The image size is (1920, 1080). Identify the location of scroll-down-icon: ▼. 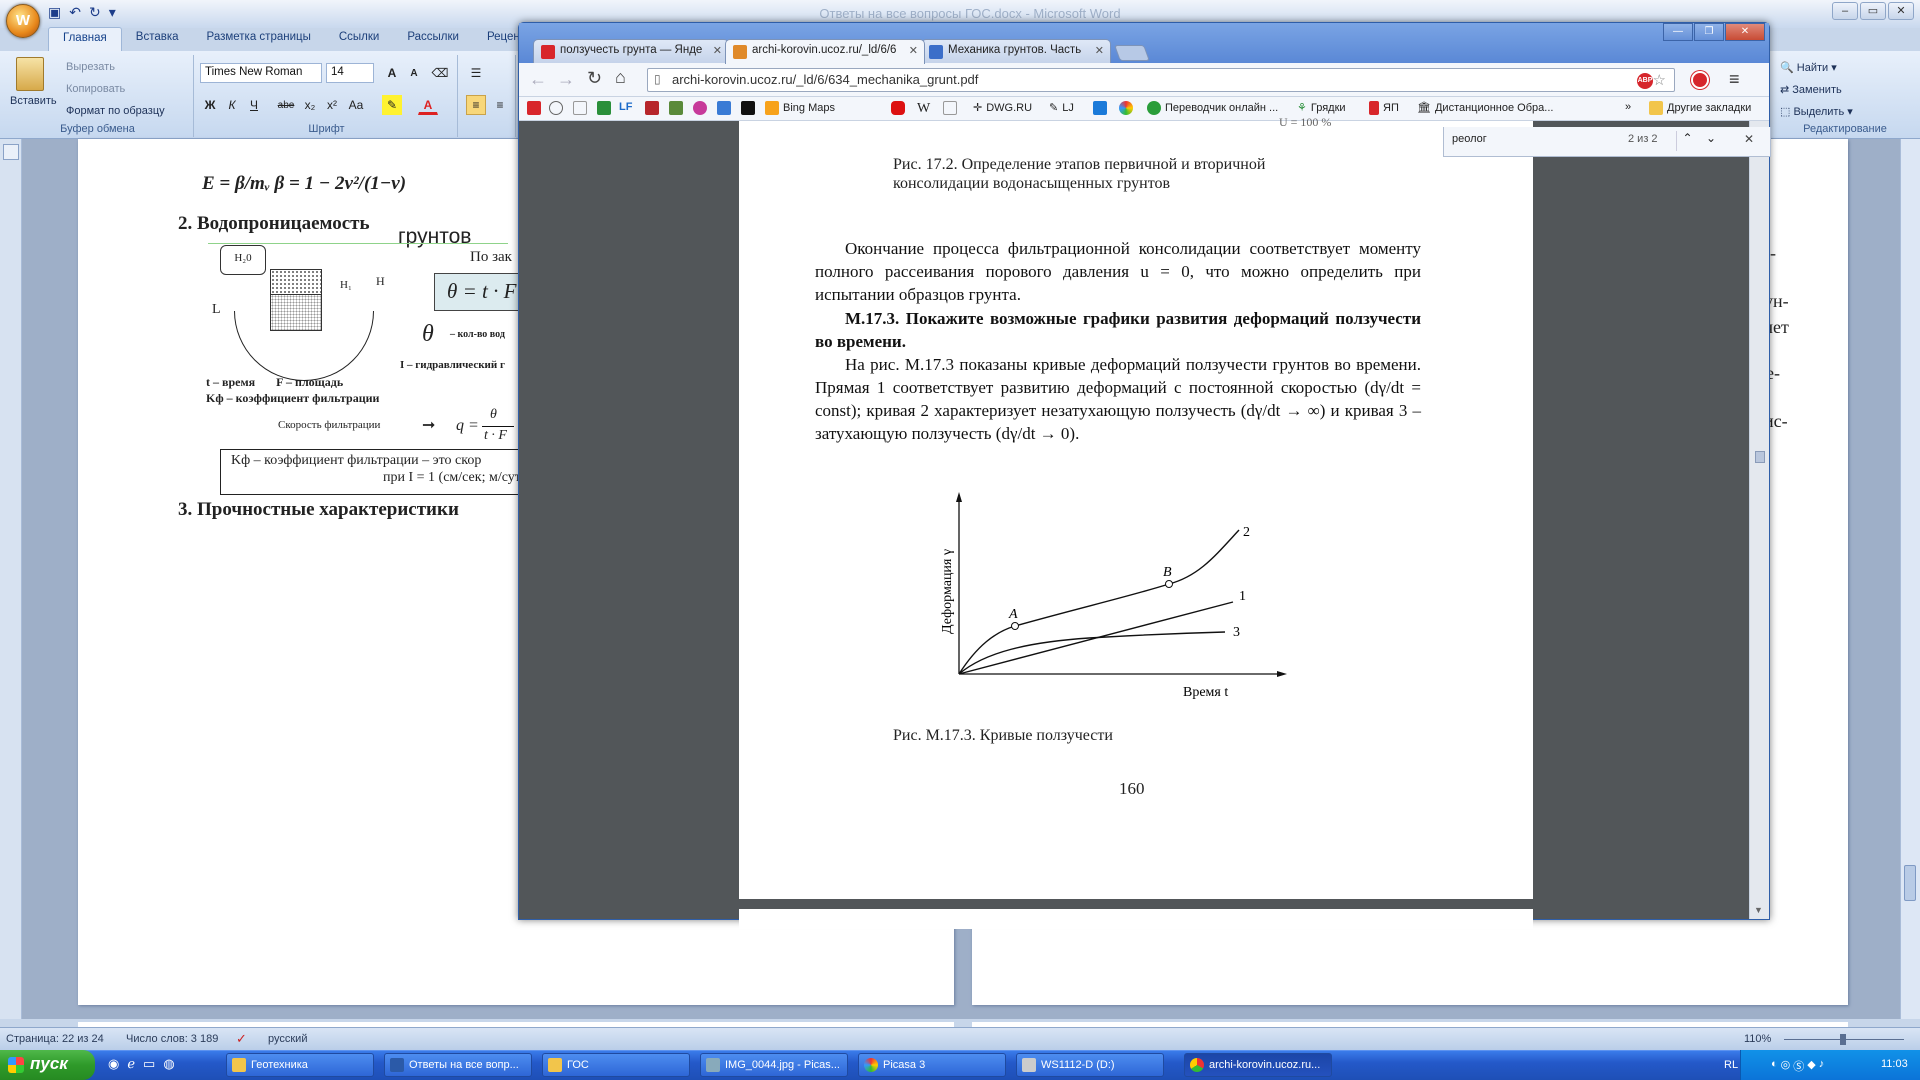
(1758, 910).